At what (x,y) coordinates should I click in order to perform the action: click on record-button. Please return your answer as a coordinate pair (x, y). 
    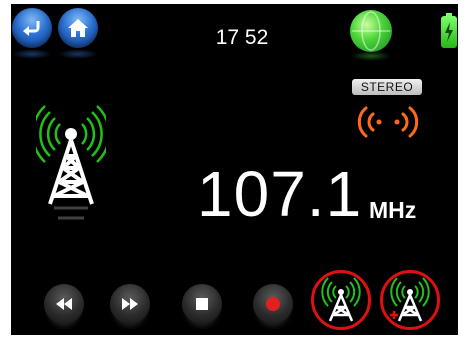
    Looking at the image, I should click on (273, 304).